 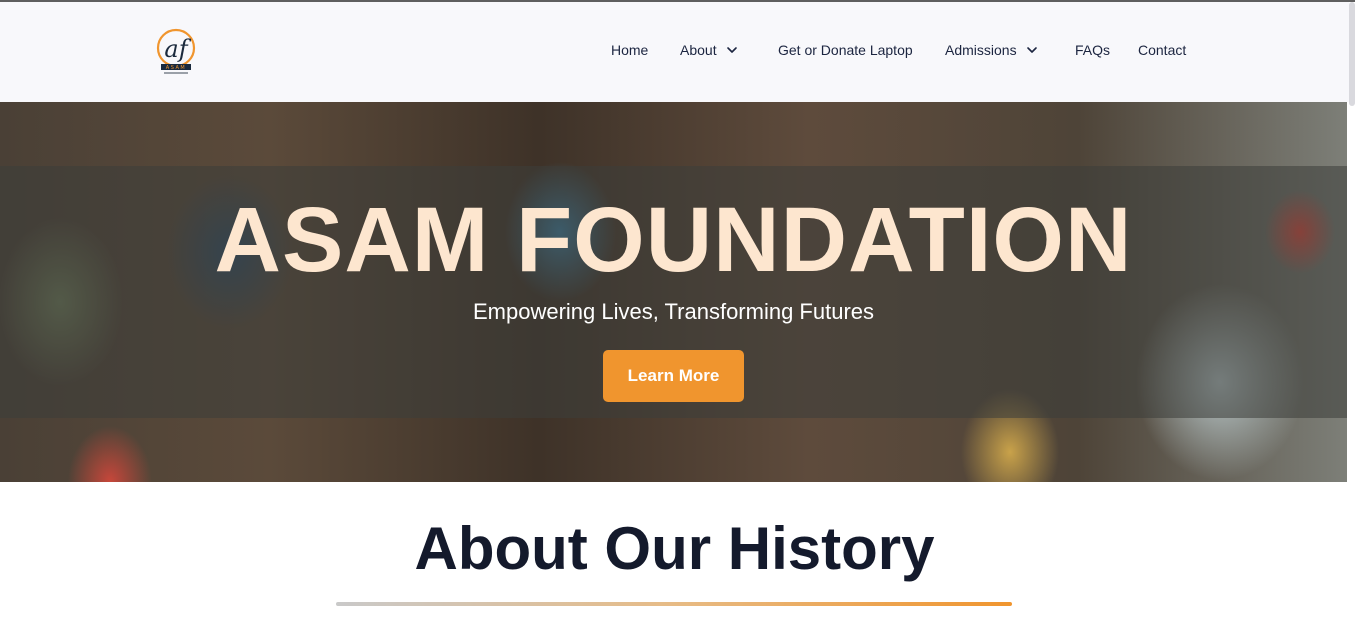 What do you see at coordinates (674, 604) in the screenshot?
I see `heading-divider` at bounding box center [674, 604].